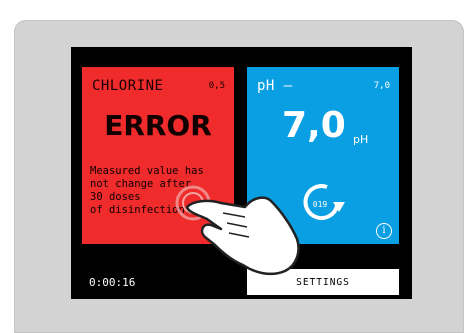  I want to click on timer: 0:00:16, so click(112, 282).